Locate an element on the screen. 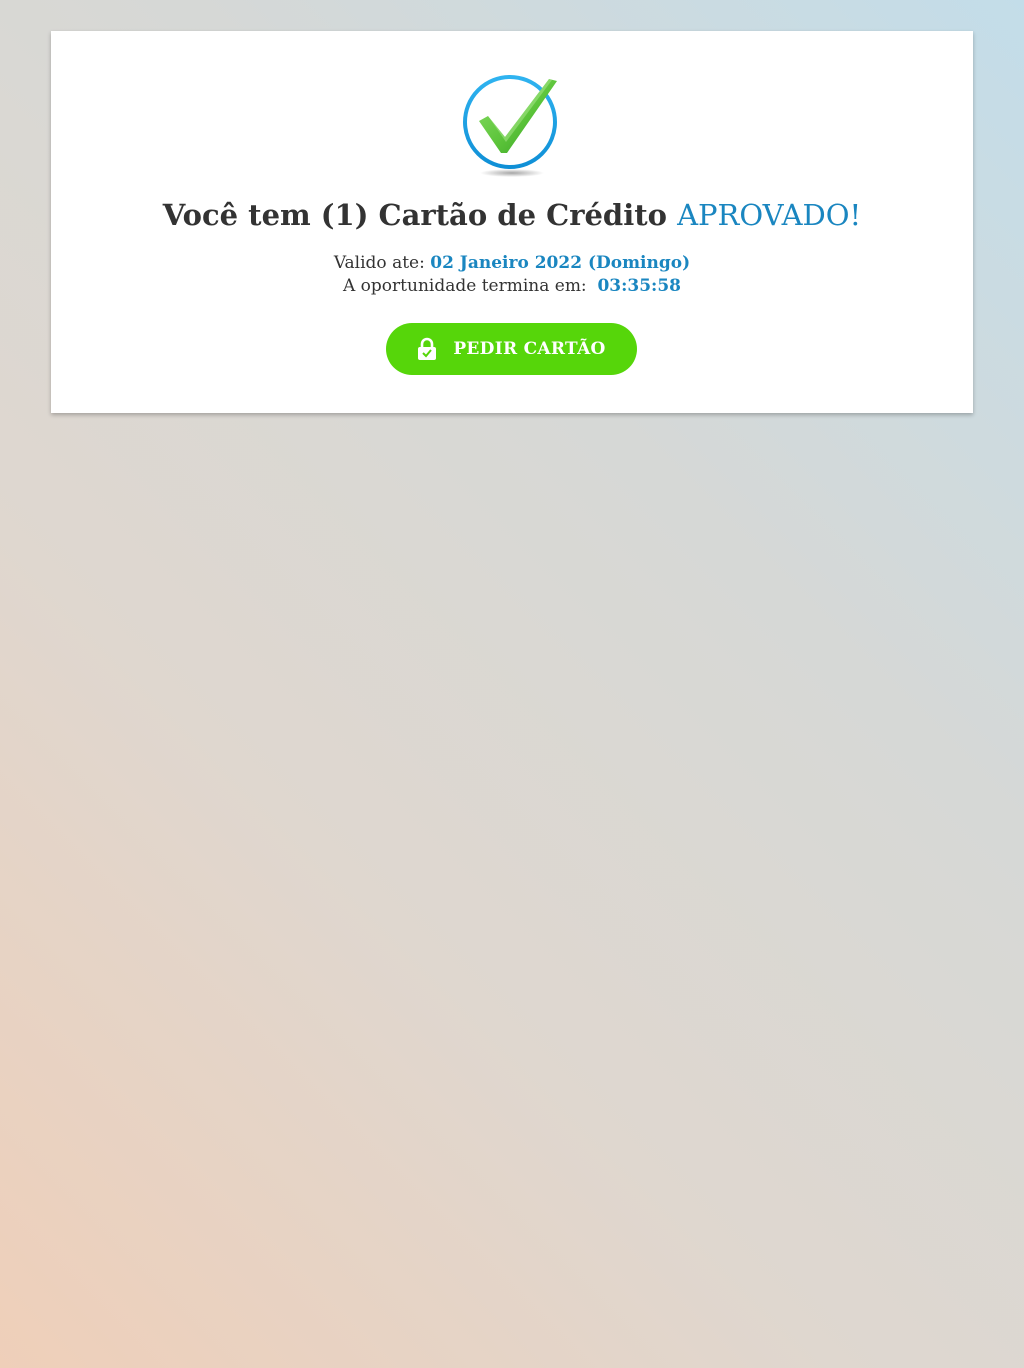 The image size is (1024, 1368). valid-until-date: 02 Janeiro 2022 (Domingo) is located at coordinates (560, 263).